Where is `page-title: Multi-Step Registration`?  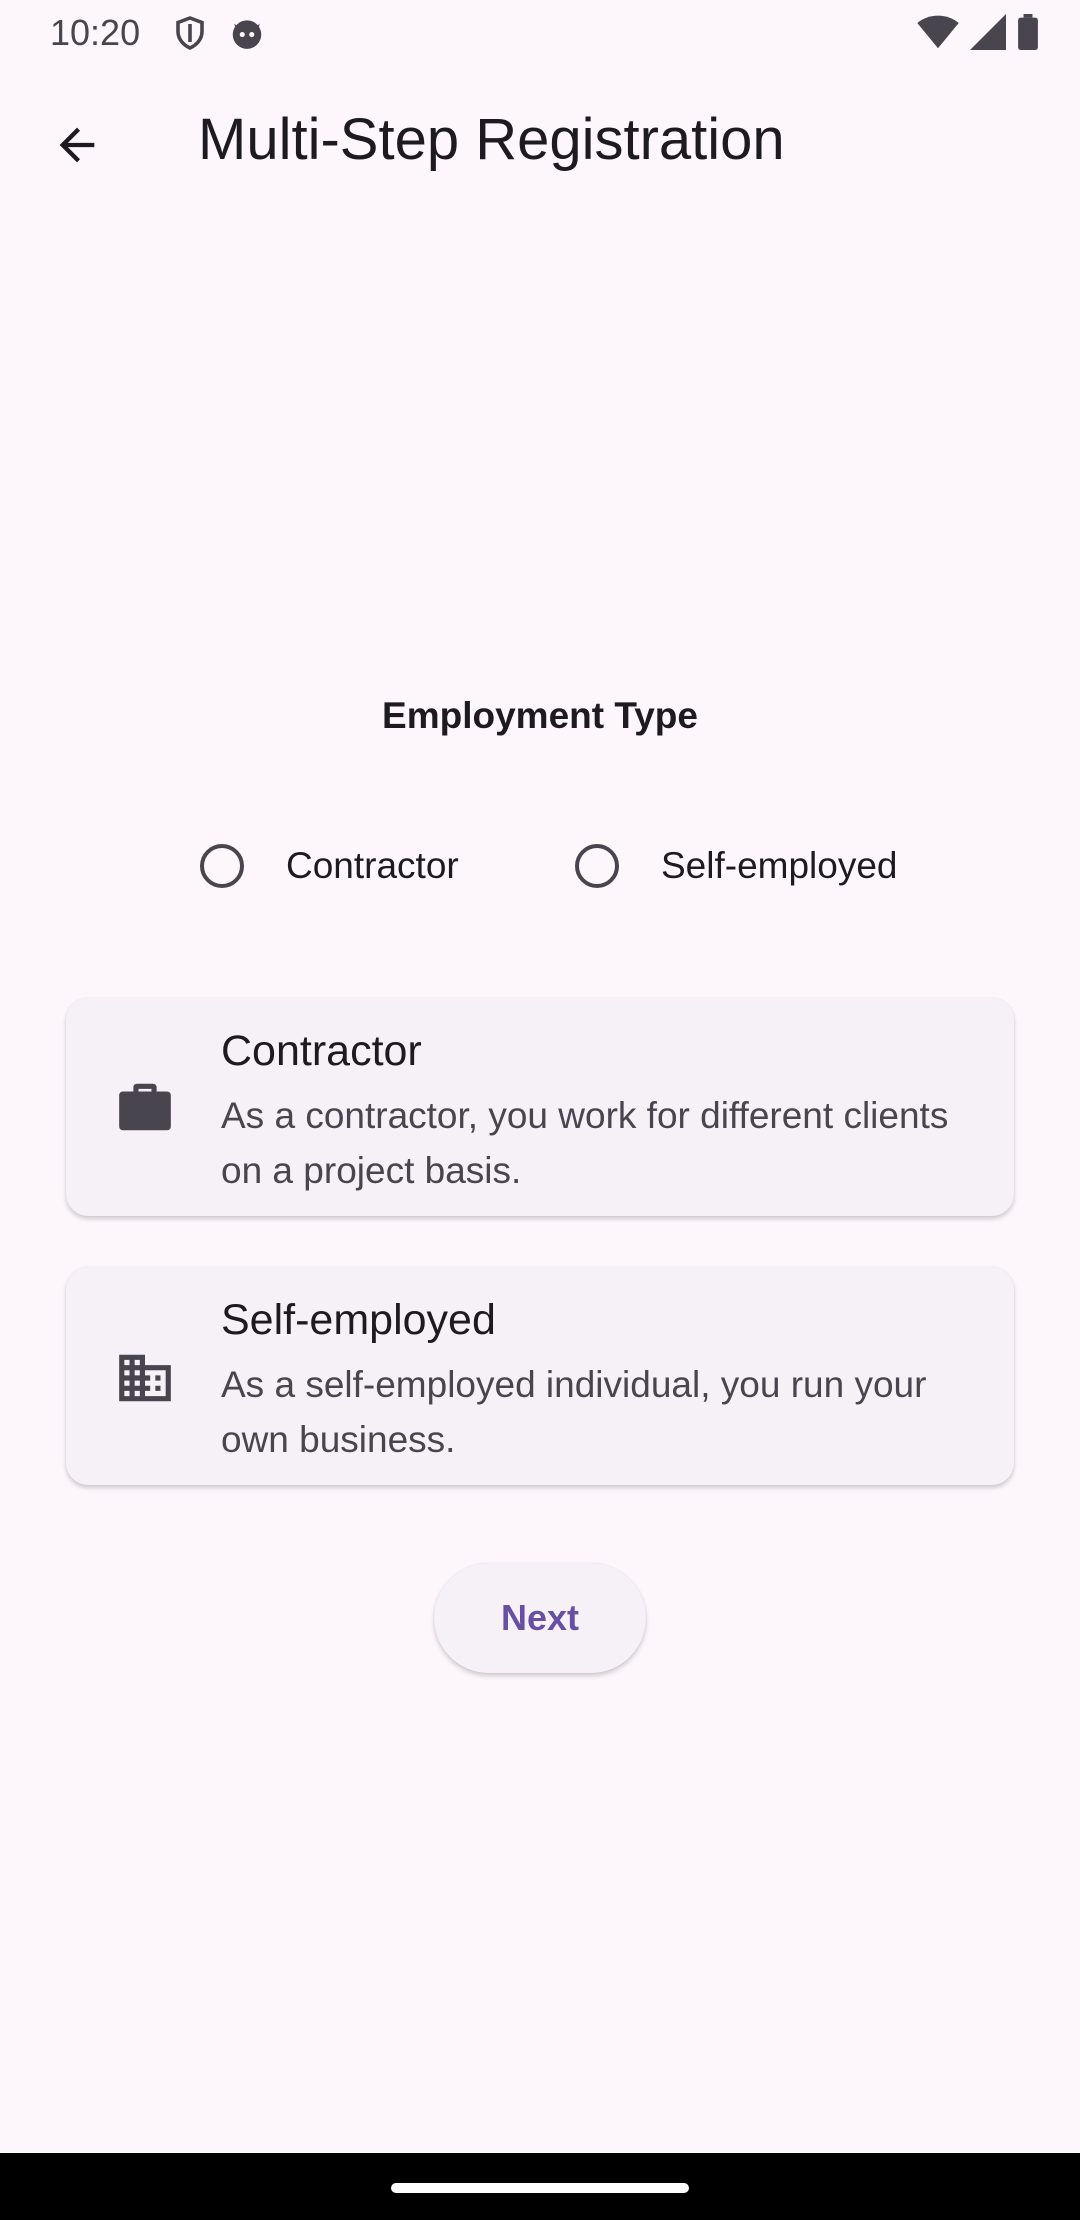 page-title: Multi-Step Registration is located at coordinates (491, 139).